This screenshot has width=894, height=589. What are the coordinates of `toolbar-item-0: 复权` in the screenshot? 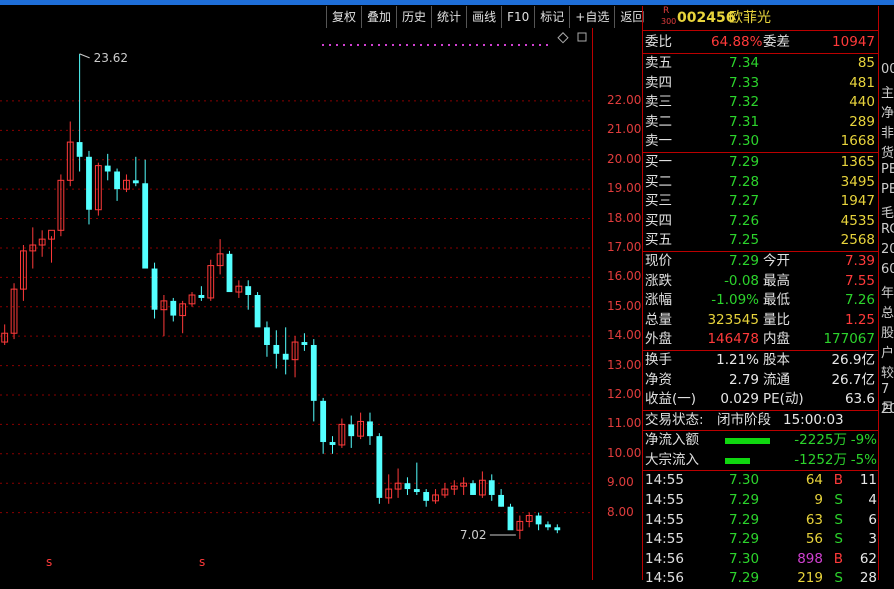 It's located at (343, 17).